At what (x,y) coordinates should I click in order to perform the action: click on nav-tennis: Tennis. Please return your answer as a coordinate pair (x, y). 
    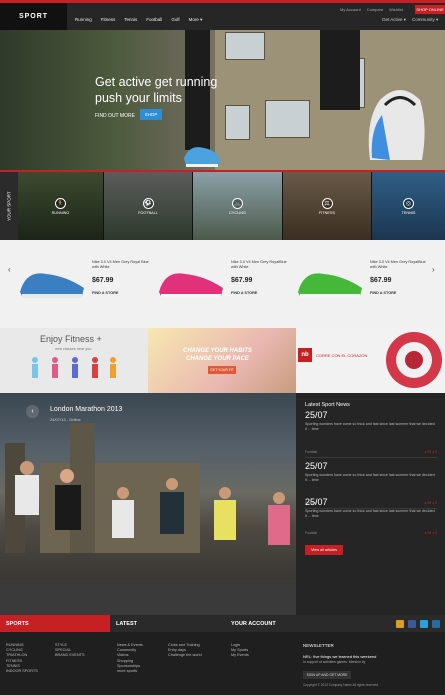
    Looking at the image, I should click on (130, 20).